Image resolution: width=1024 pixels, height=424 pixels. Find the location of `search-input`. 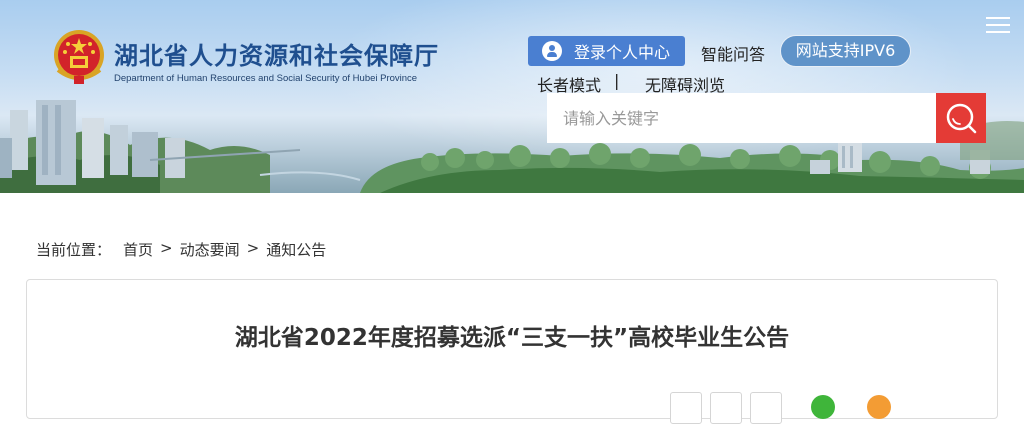

search-input is located at coordinates (741, 118).